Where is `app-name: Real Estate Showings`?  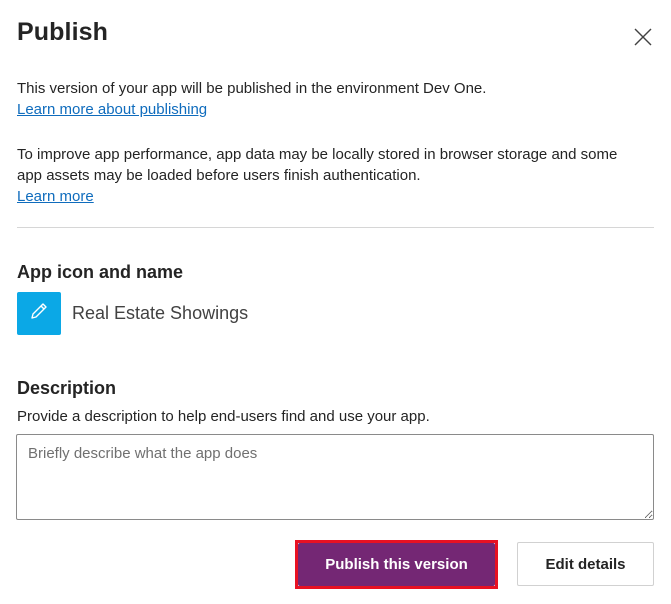 app-name: Real Estate Showings is located at coordinates (160, 313).